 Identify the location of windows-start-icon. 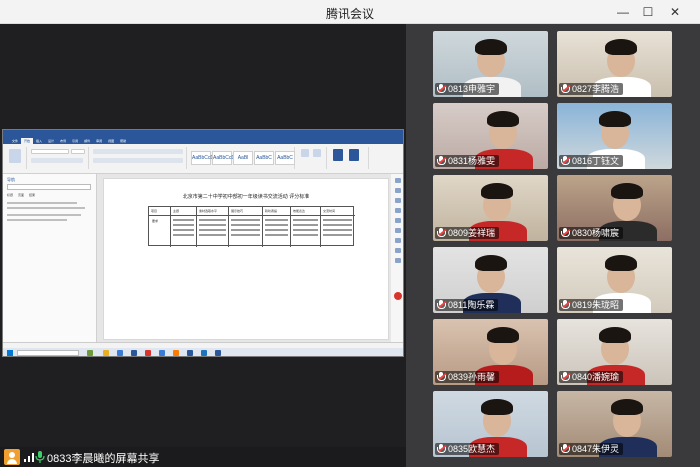
(10, 353).